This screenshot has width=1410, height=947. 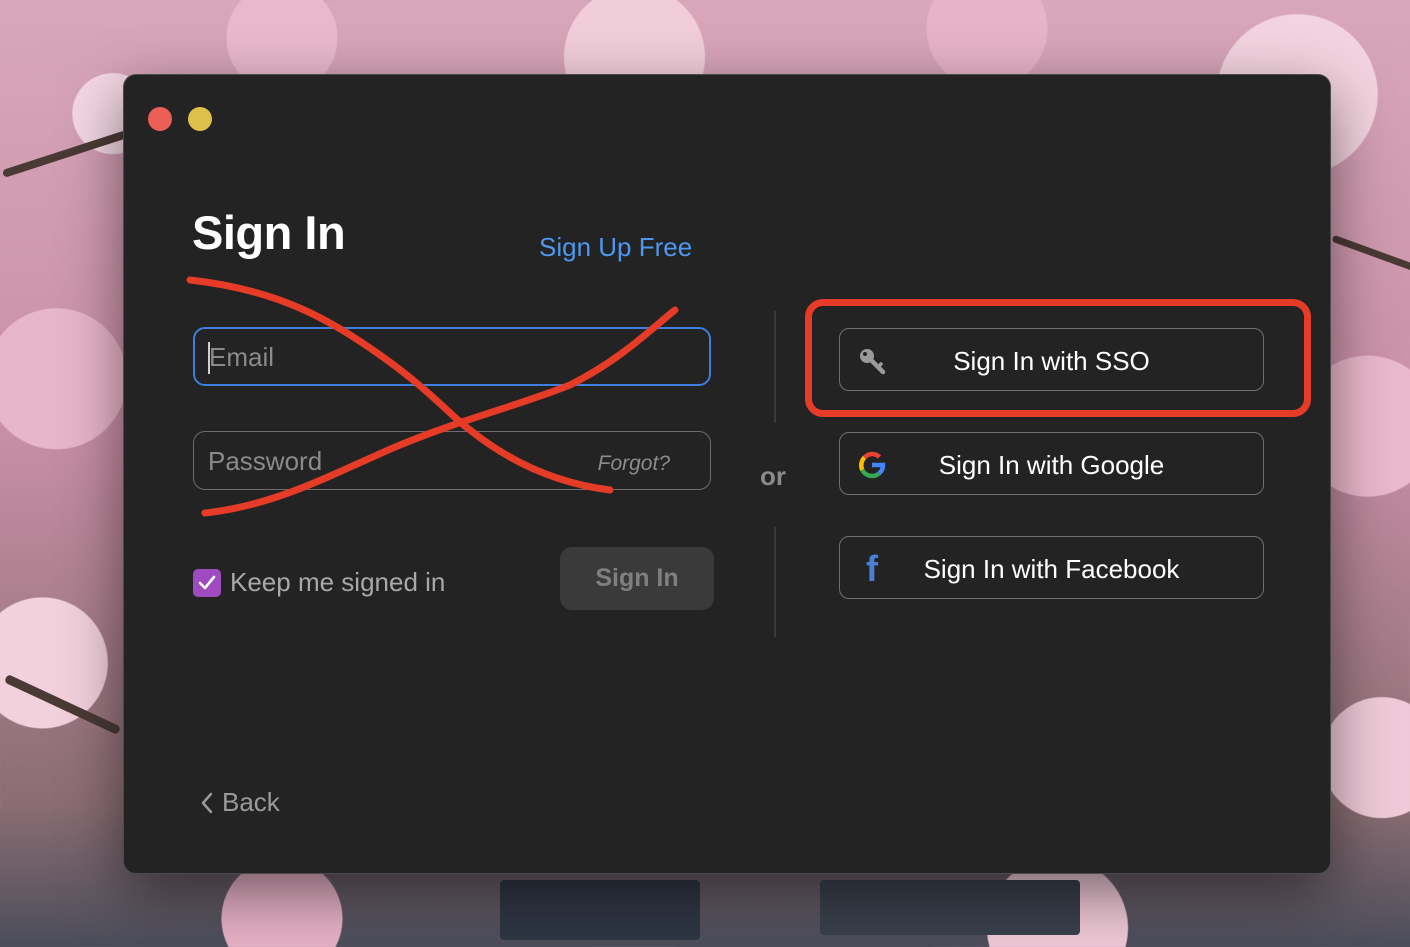 I want to click on back-button: Back, so click(x=240, y=802).